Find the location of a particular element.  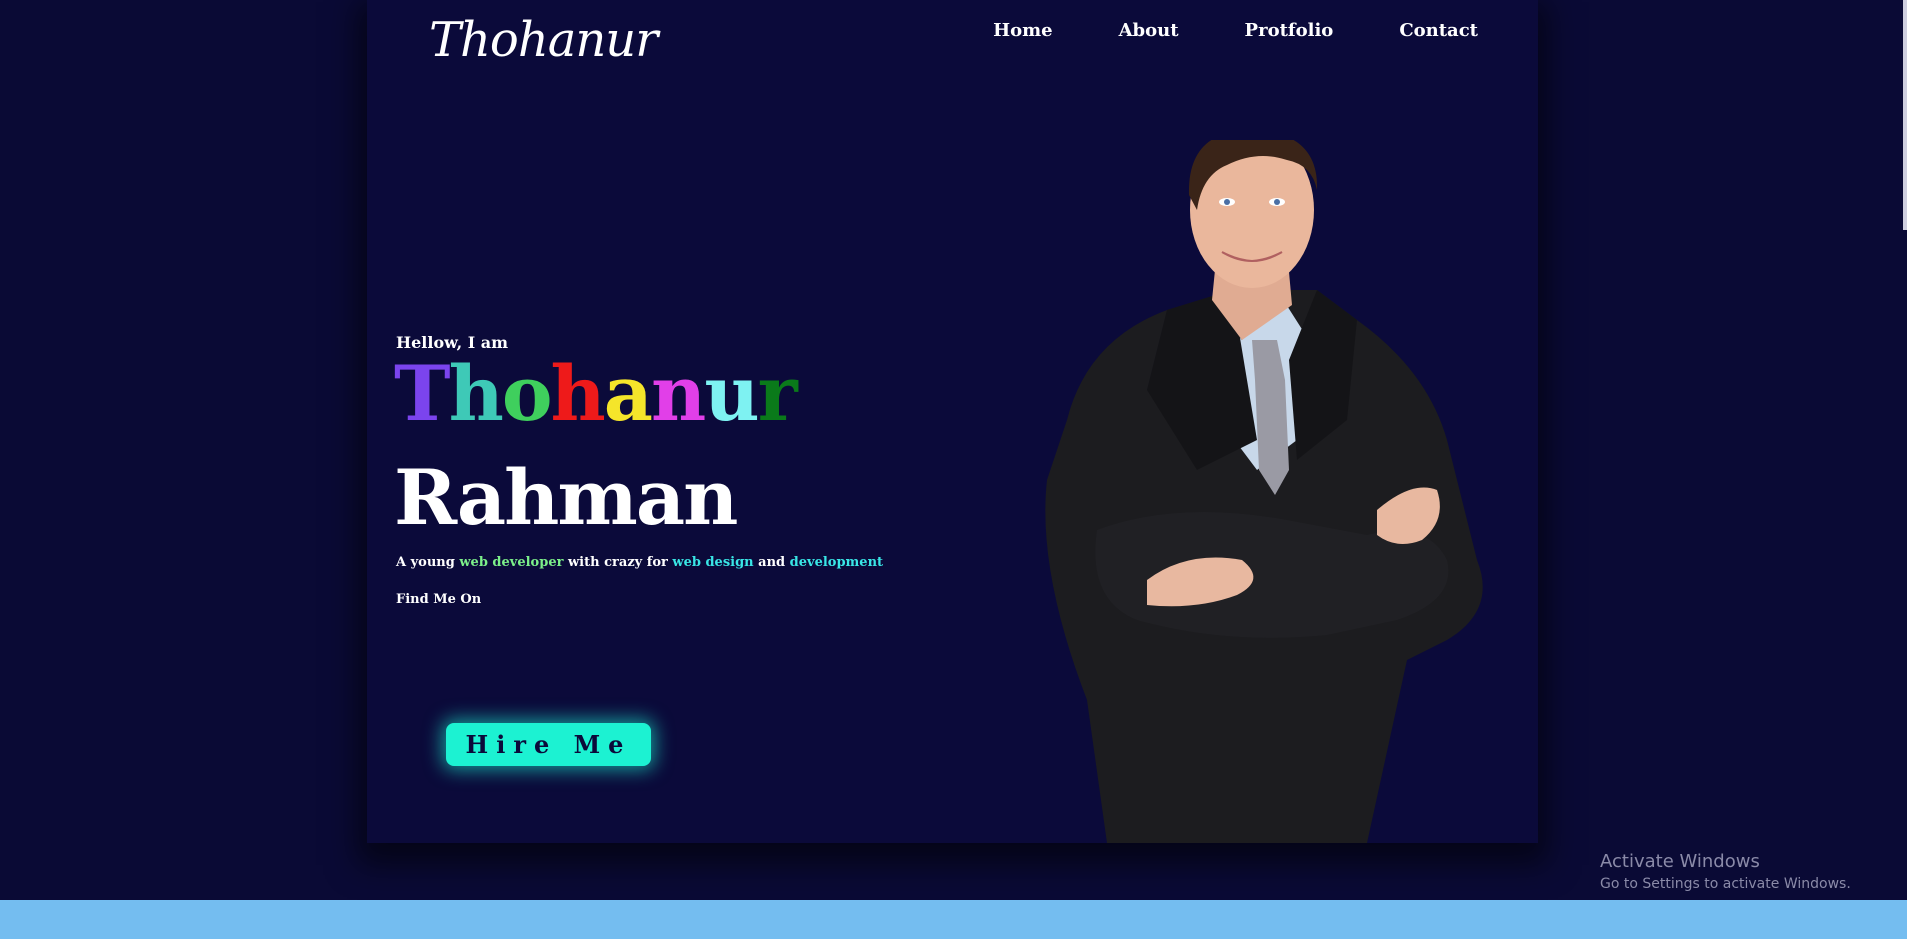

hero-last-name: Rahman is located at coordinates (566, 497).